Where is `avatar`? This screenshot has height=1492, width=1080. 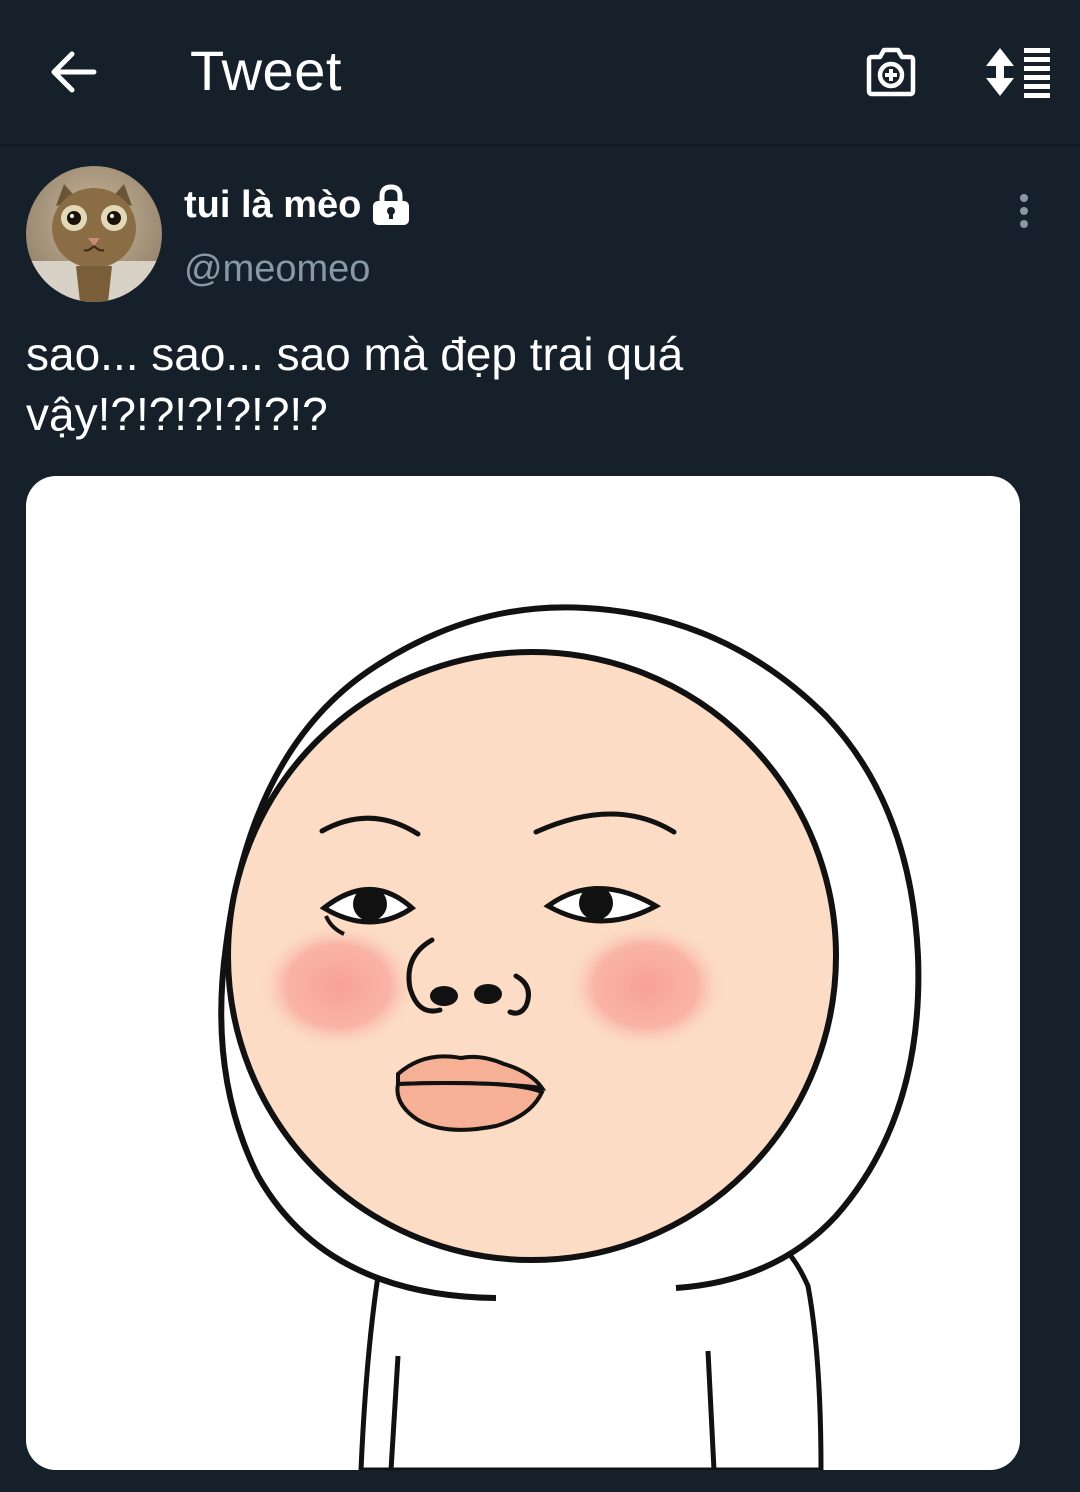
avatar is located at coordinates (94, 234).